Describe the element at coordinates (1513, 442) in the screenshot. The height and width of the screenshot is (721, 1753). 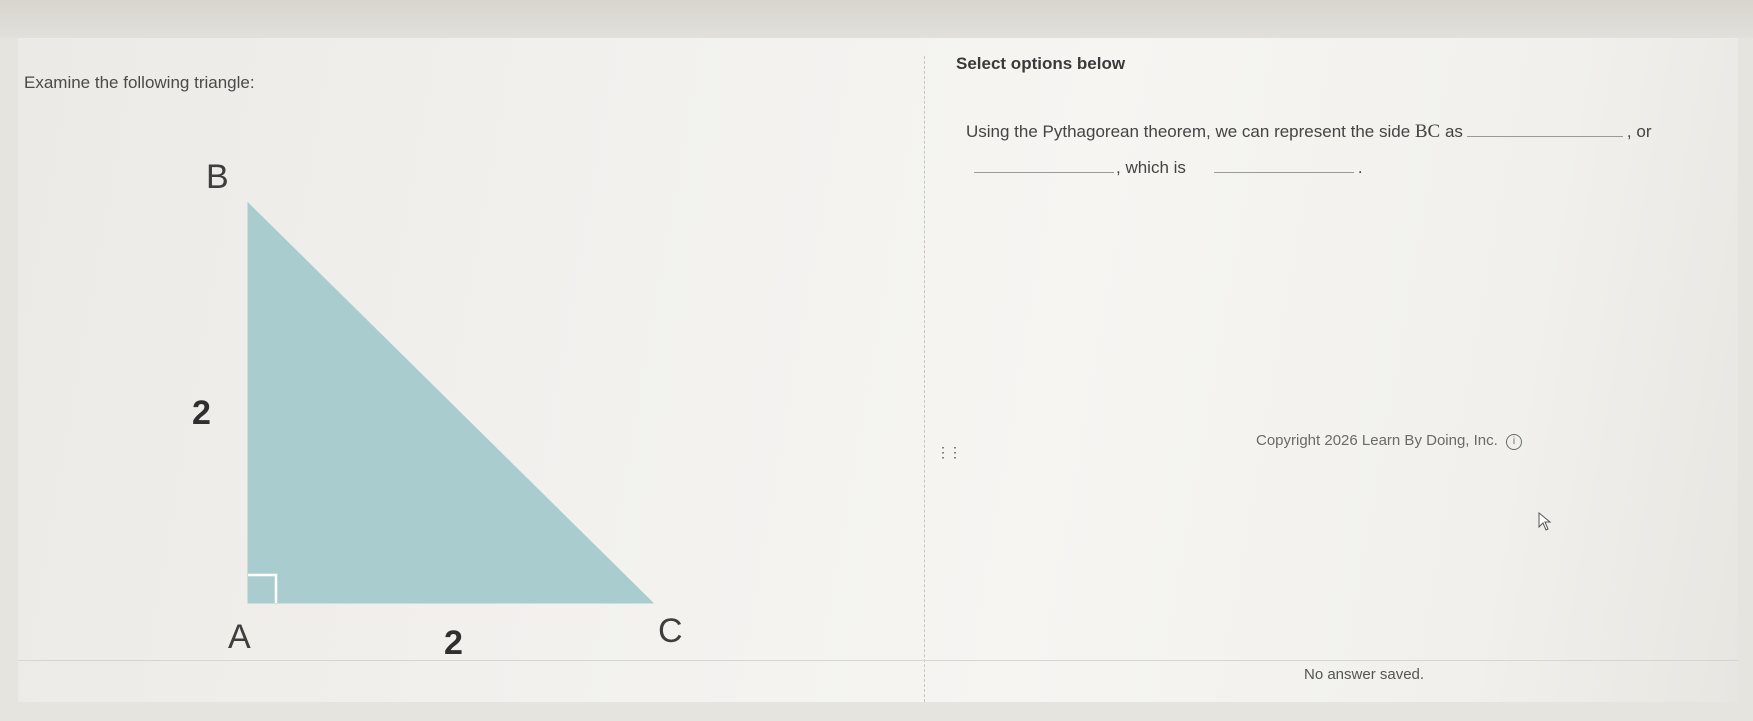
I see `info-icon: i` at that location.